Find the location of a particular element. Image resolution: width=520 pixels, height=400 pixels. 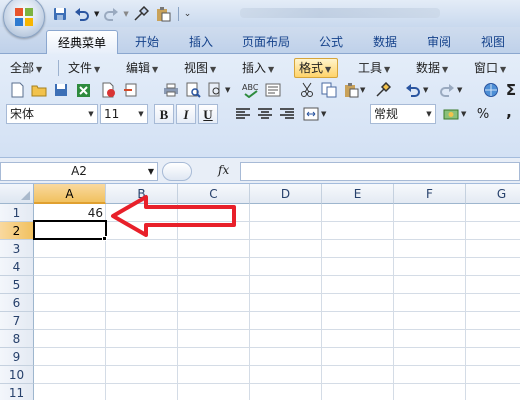

row-header-8: 8 is located at coordinates (17, 339).